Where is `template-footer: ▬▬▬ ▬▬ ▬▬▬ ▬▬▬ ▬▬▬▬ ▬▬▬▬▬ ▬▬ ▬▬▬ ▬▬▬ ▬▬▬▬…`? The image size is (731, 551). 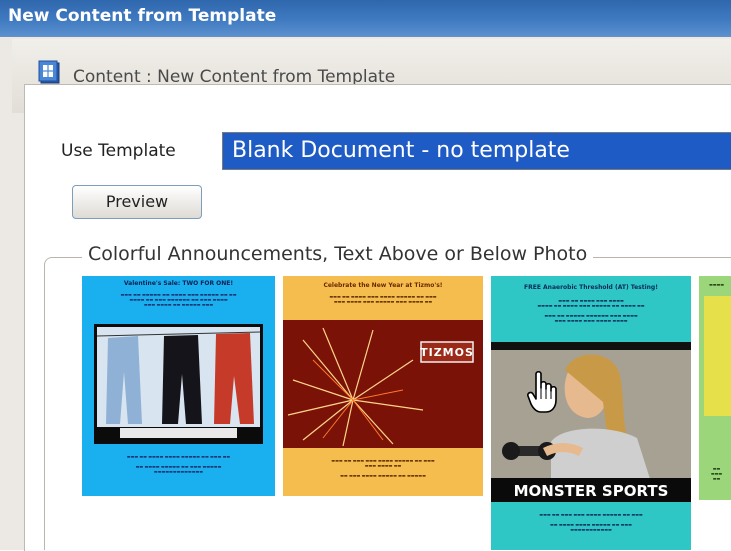 template-footer: ▬▬▬ ▬▬ ▬▬▬ ▬▬▬ ▬▬▬▬ ▬▬▬▬▬ ▬▬ ▬▬▬ ▬▬▬ ▬▬▬▬… is located at coordinates (383, 468).